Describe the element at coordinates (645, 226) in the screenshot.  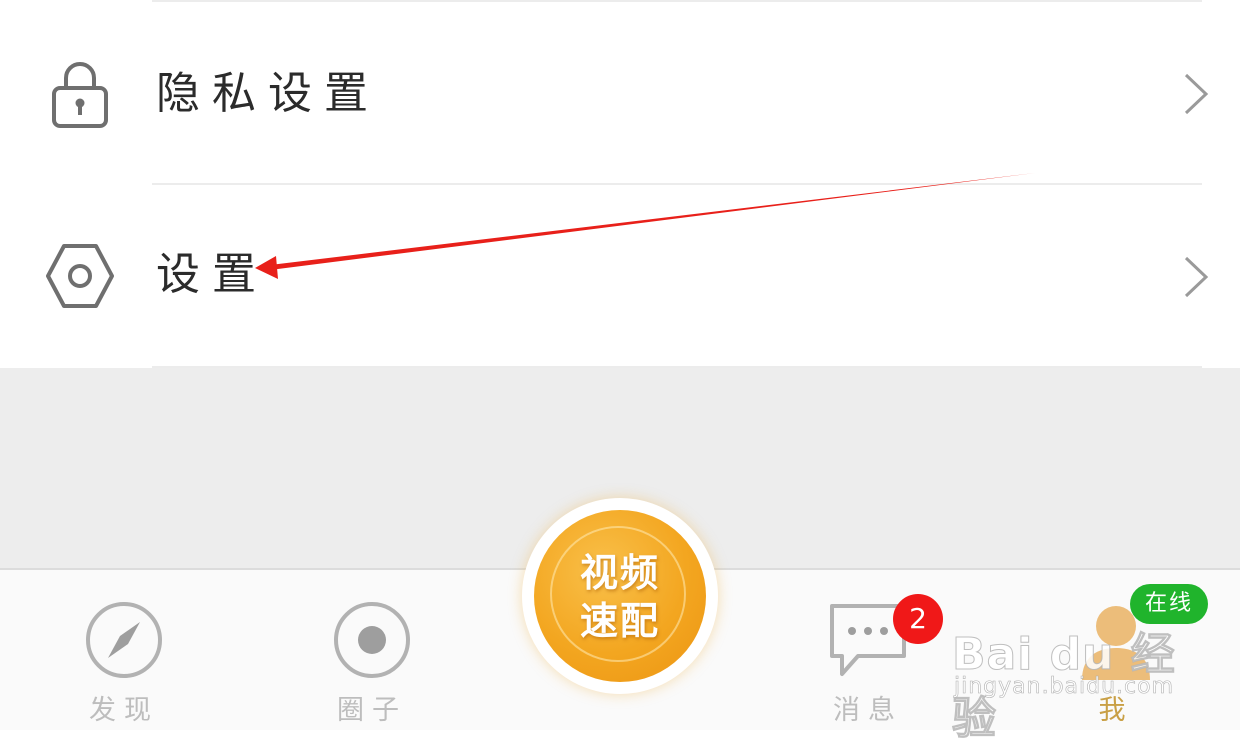
I see `annotation-arrow` at that location.